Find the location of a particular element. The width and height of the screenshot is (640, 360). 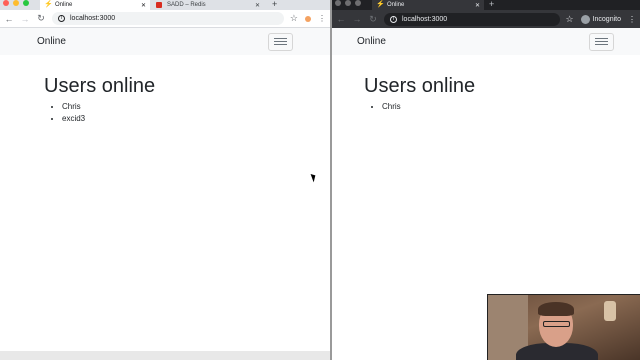

browser-toolbar: ← → ↻ i localhost:3000 ☆ ⋮ is located at coordinates (165, 19).